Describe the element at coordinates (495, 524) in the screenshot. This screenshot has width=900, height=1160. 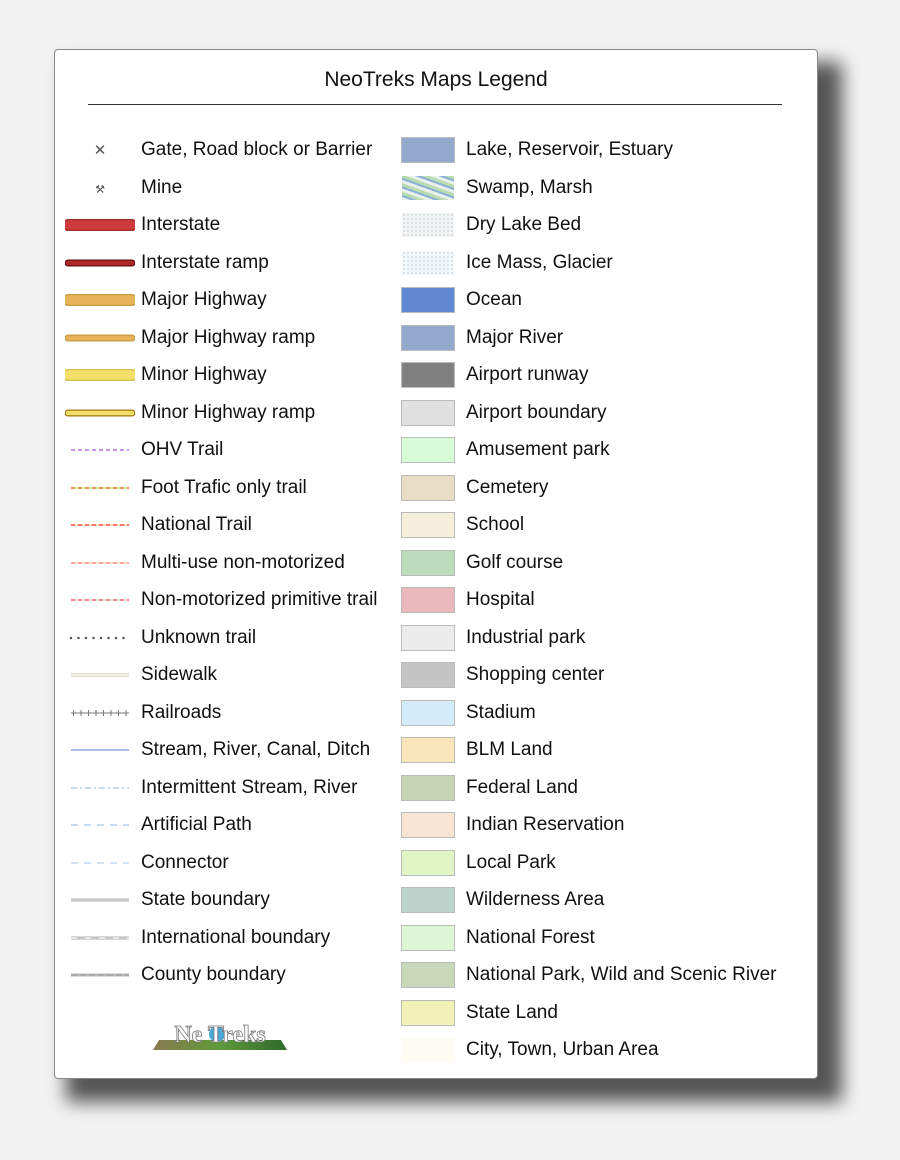
I see `legend-label: School` at that location.